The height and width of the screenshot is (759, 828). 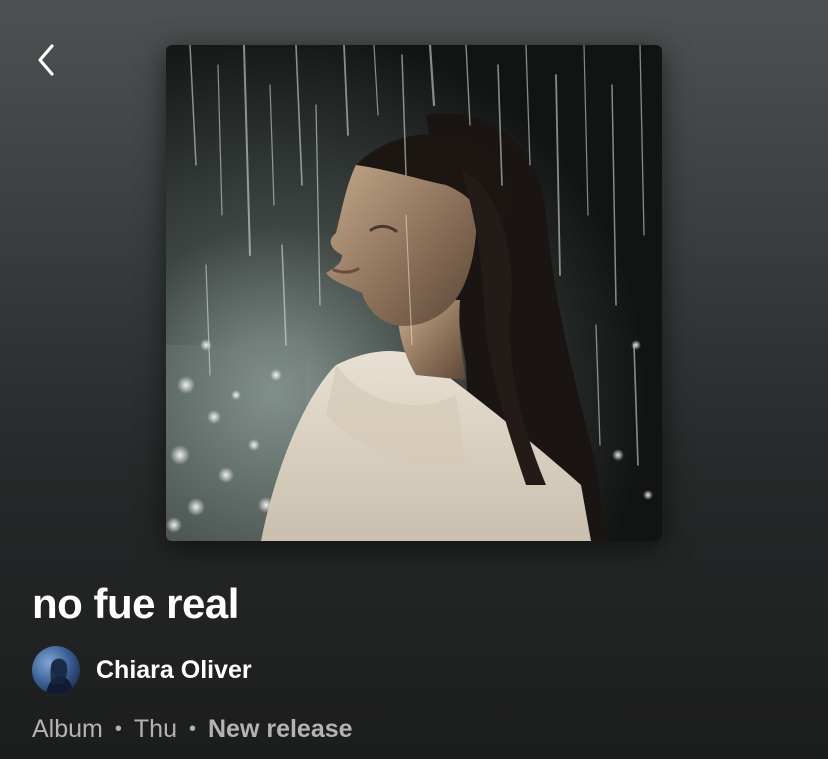 I want to click on release-day: Thu, so click(x=155, y=728).